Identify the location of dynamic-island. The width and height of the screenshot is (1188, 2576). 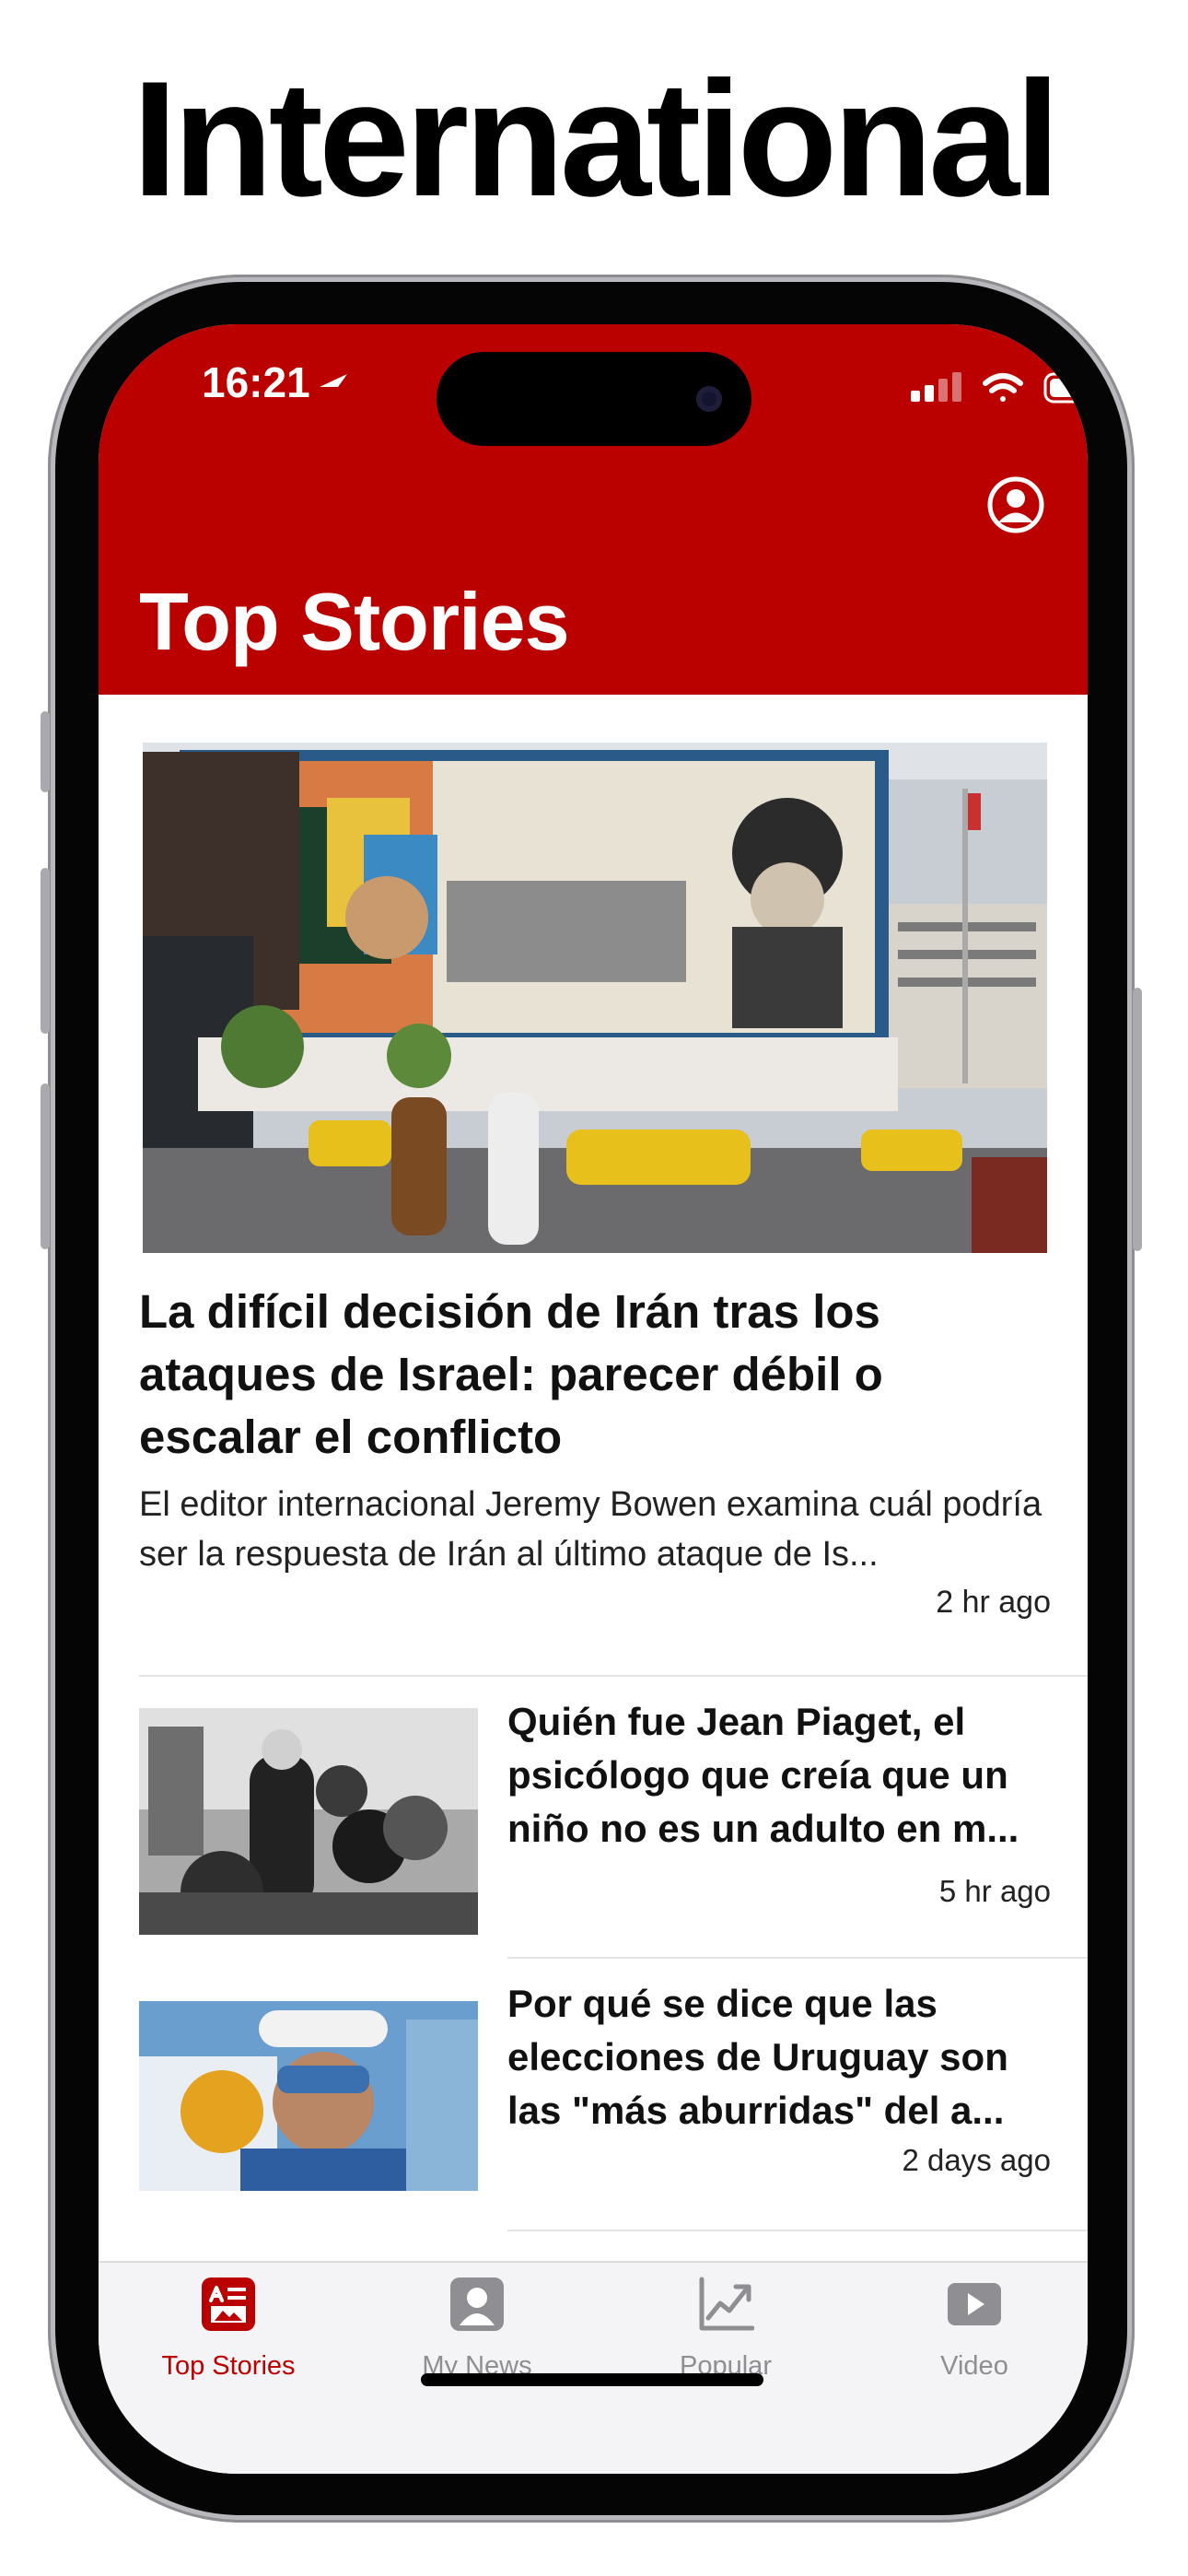
(594, 399).